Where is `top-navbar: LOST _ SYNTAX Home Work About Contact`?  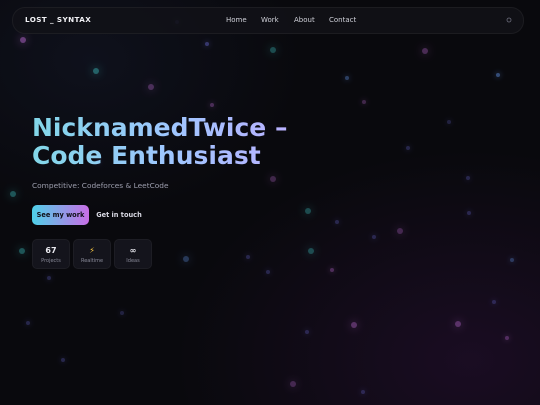 top-navbar: LOST _ SYNTAX Home Work About Contact is located at coordinates (268, 20).